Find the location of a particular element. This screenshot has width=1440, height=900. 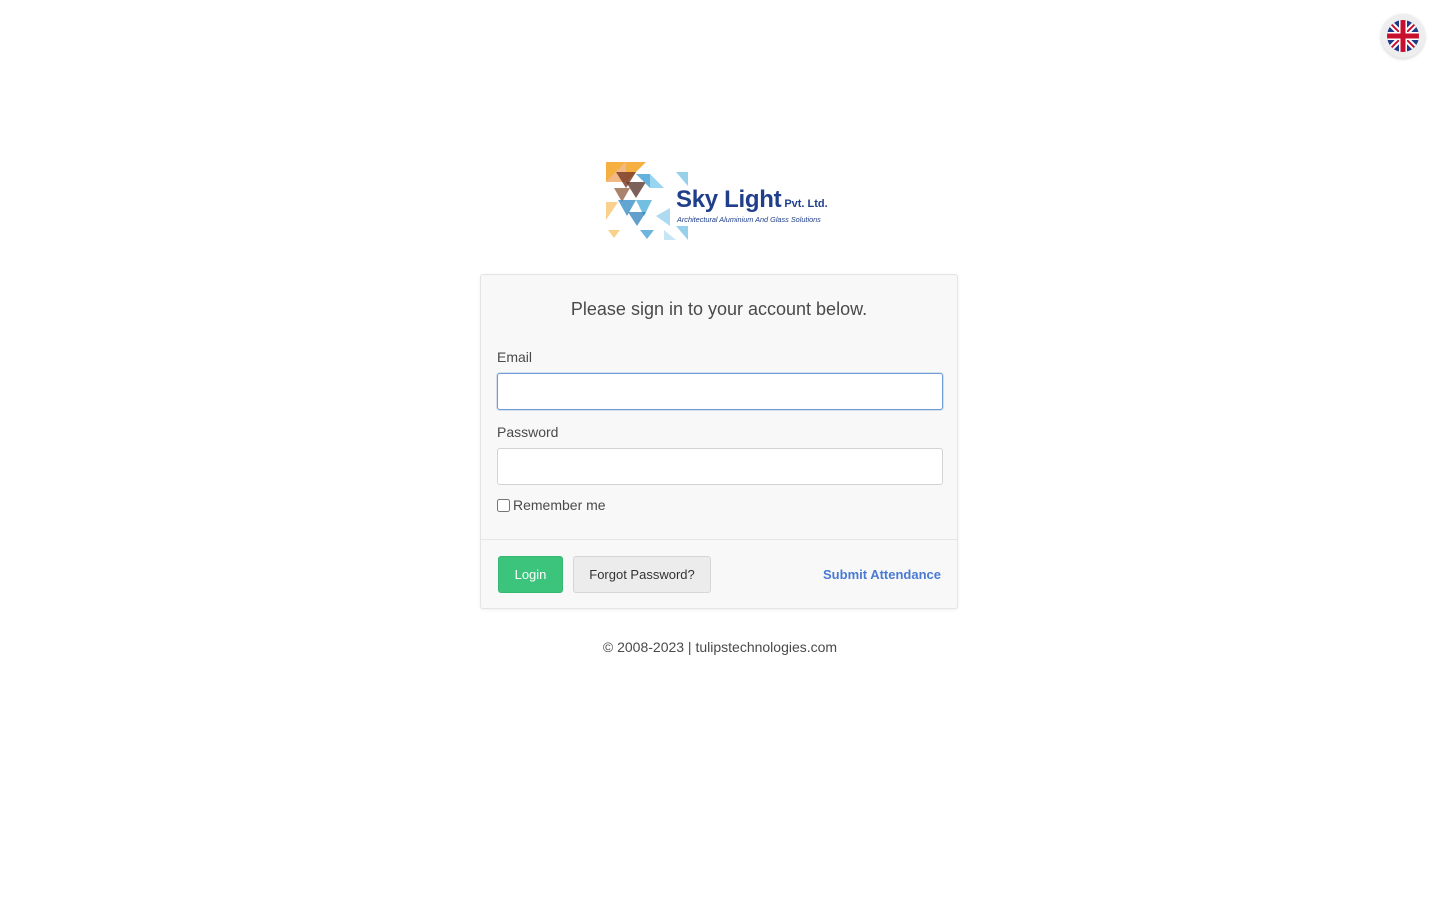

logo-name: Sky Light is located at coordinates (729, 199).